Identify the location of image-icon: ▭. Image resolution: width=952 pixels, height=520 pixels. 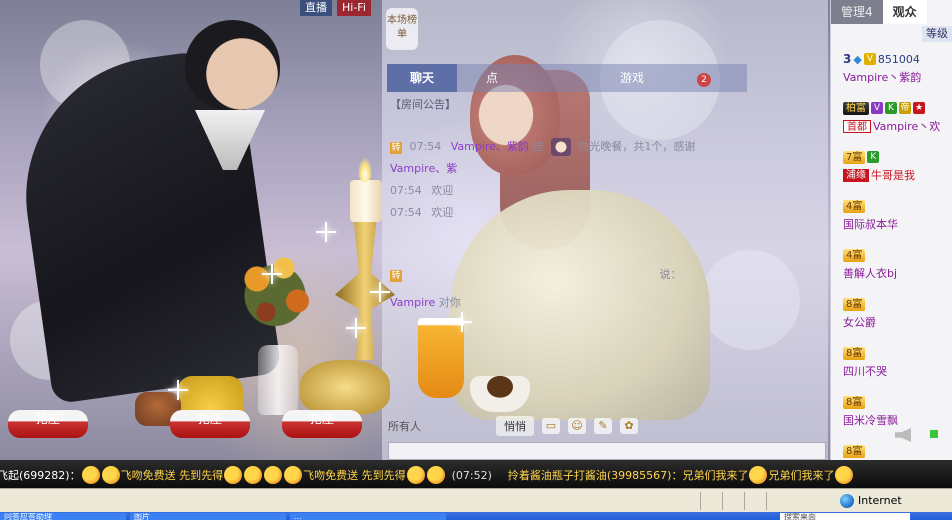
(551, 426).